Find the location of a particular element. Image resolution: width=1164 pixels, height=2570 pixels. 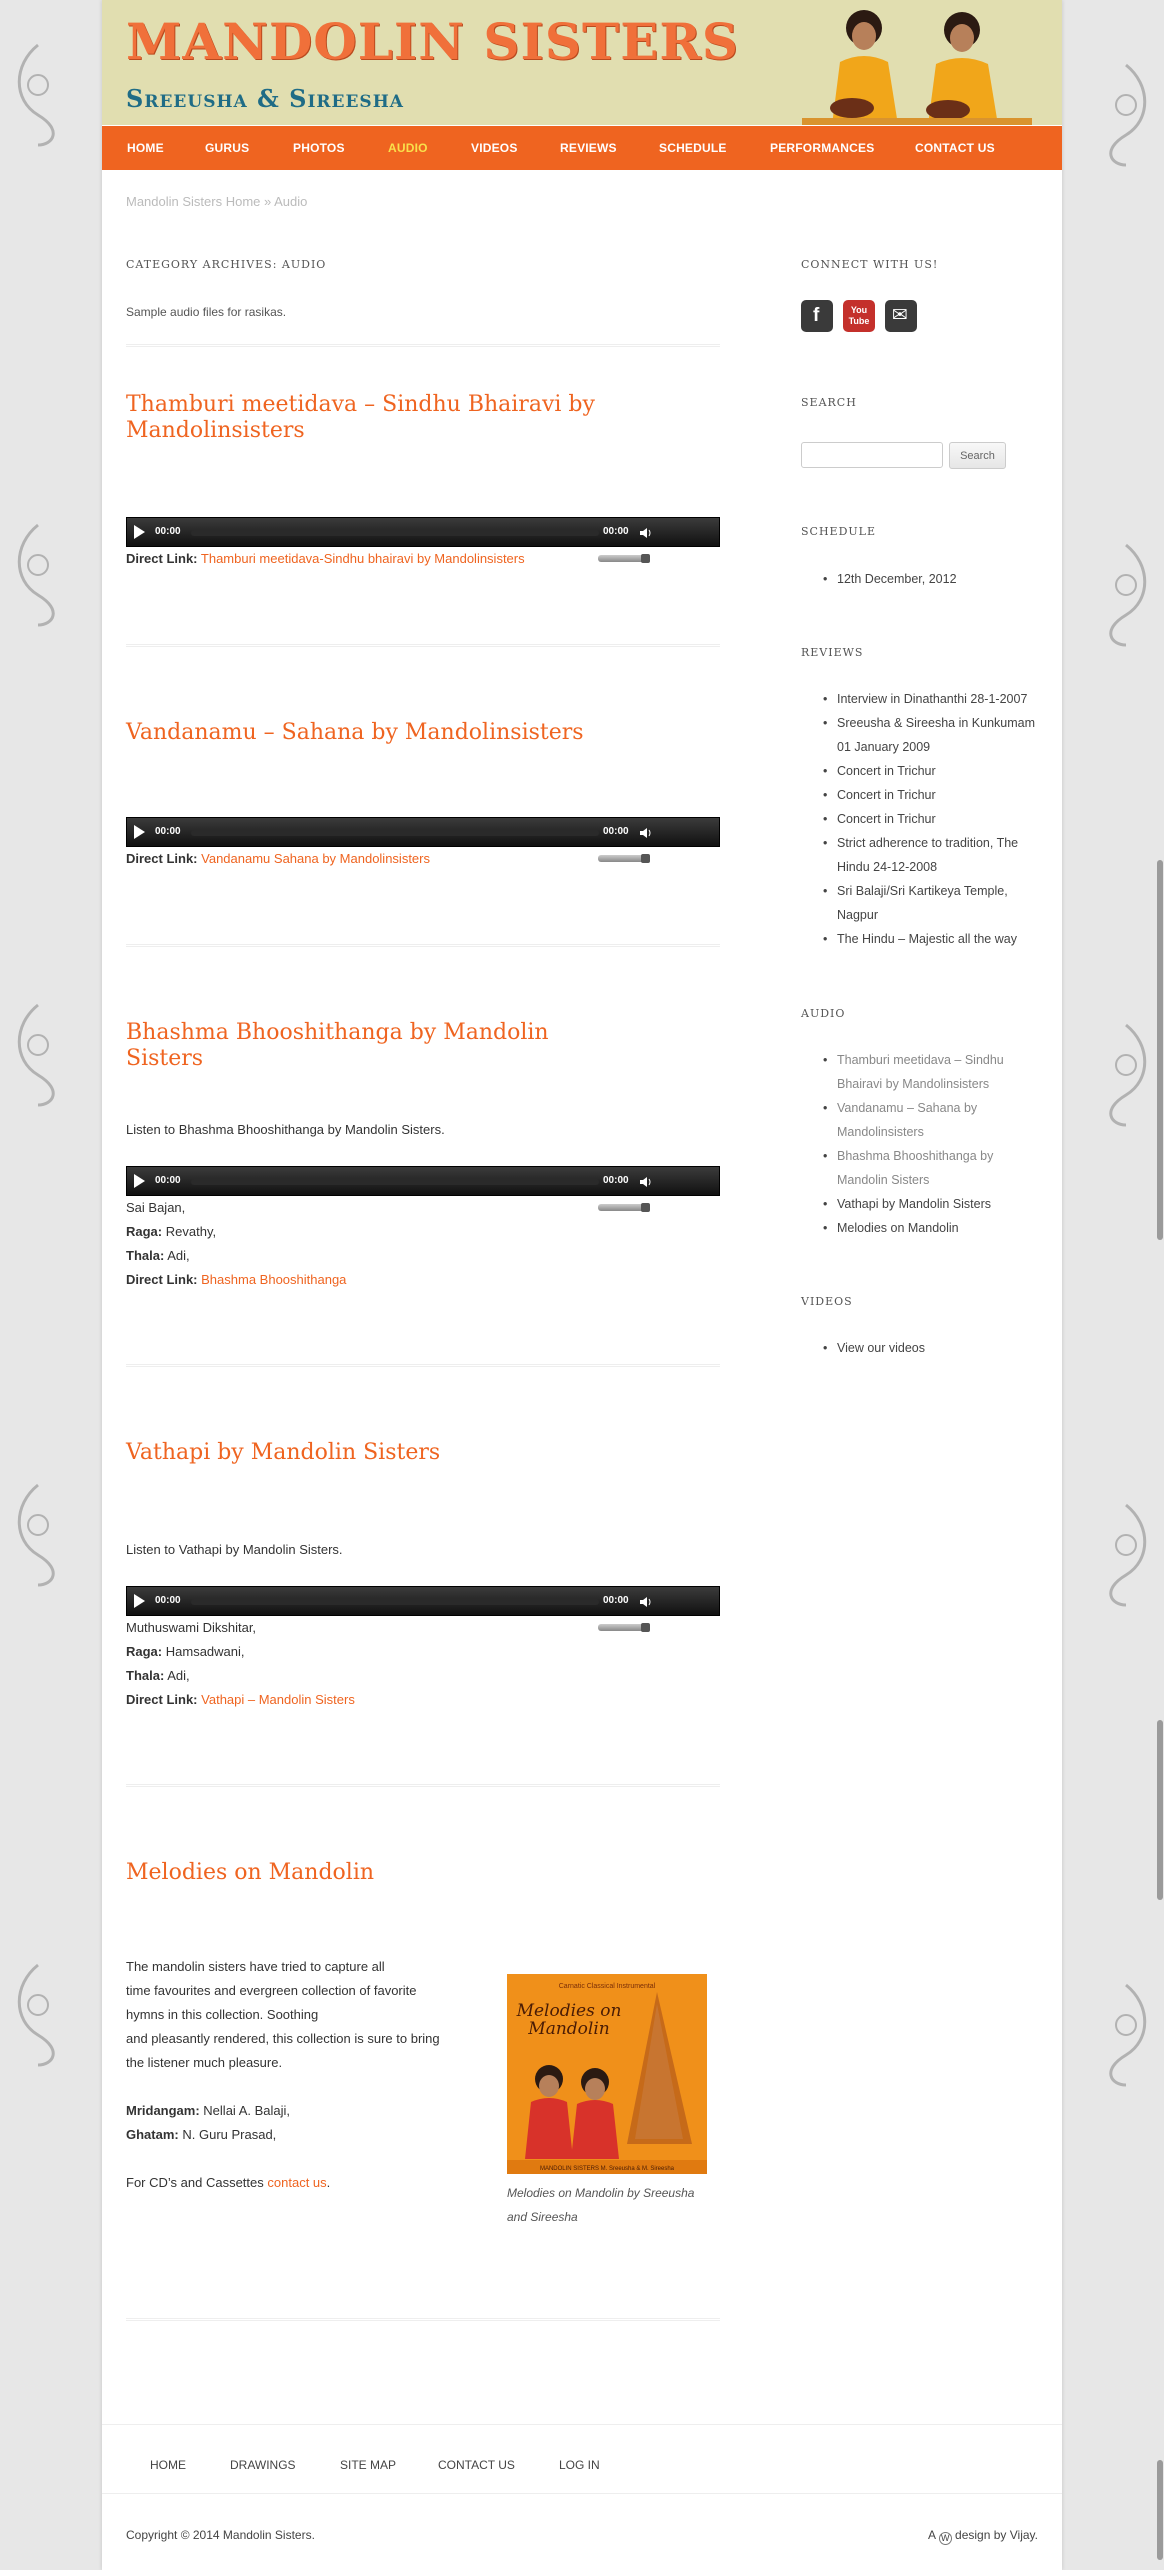

wordpress-icon: W is located at coordinates (945, 2538).